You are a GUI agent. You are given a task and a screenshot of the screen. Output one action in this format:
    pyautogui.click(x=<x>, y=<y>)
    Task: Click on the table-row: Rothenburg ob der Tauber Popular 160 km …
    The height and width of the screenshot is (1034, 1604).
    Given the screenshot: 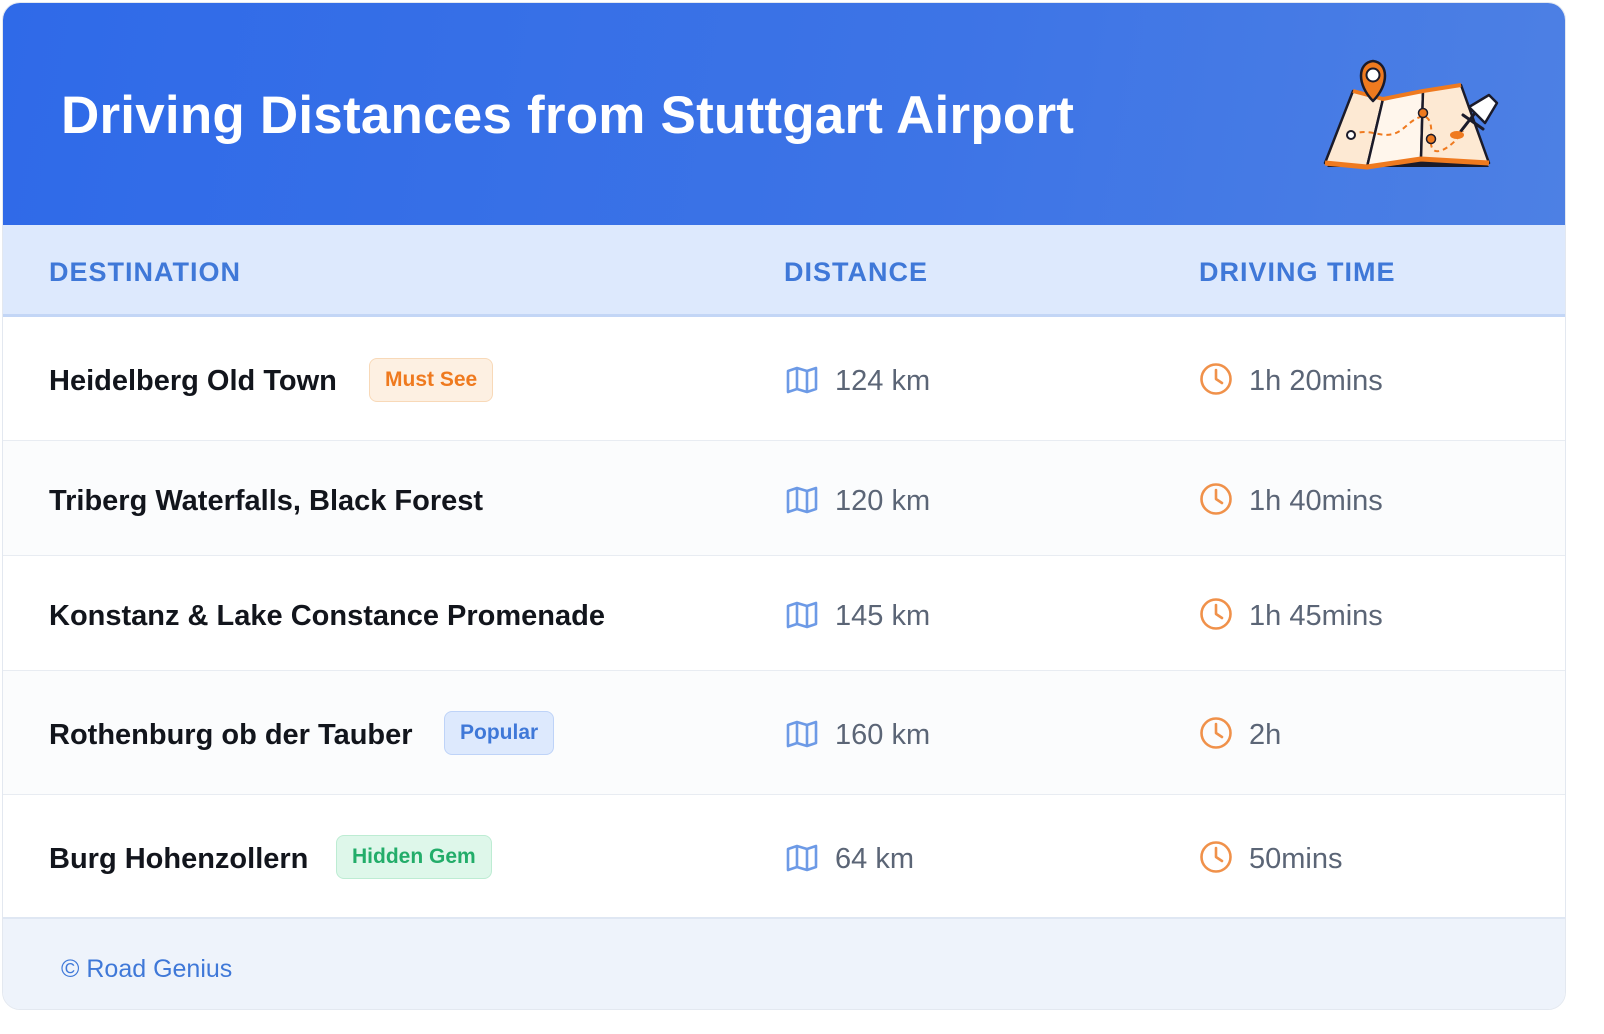 What is the action you would take?
    pyautogui.click(x=784, y=733)
    